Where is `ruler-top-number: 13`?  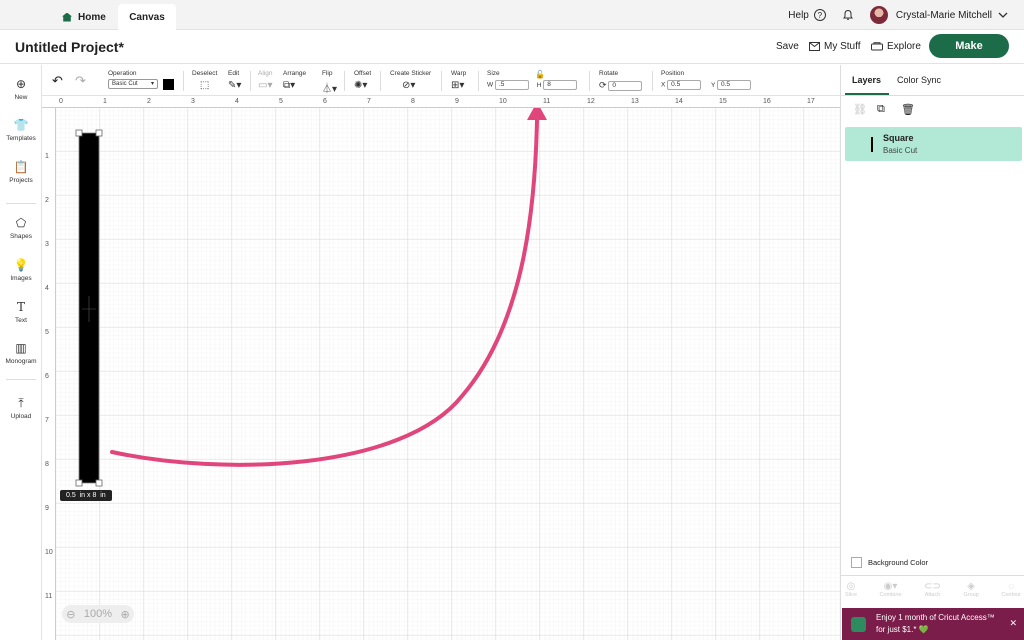
ruler-top-number: 13 is located at coordinates (635, 101).